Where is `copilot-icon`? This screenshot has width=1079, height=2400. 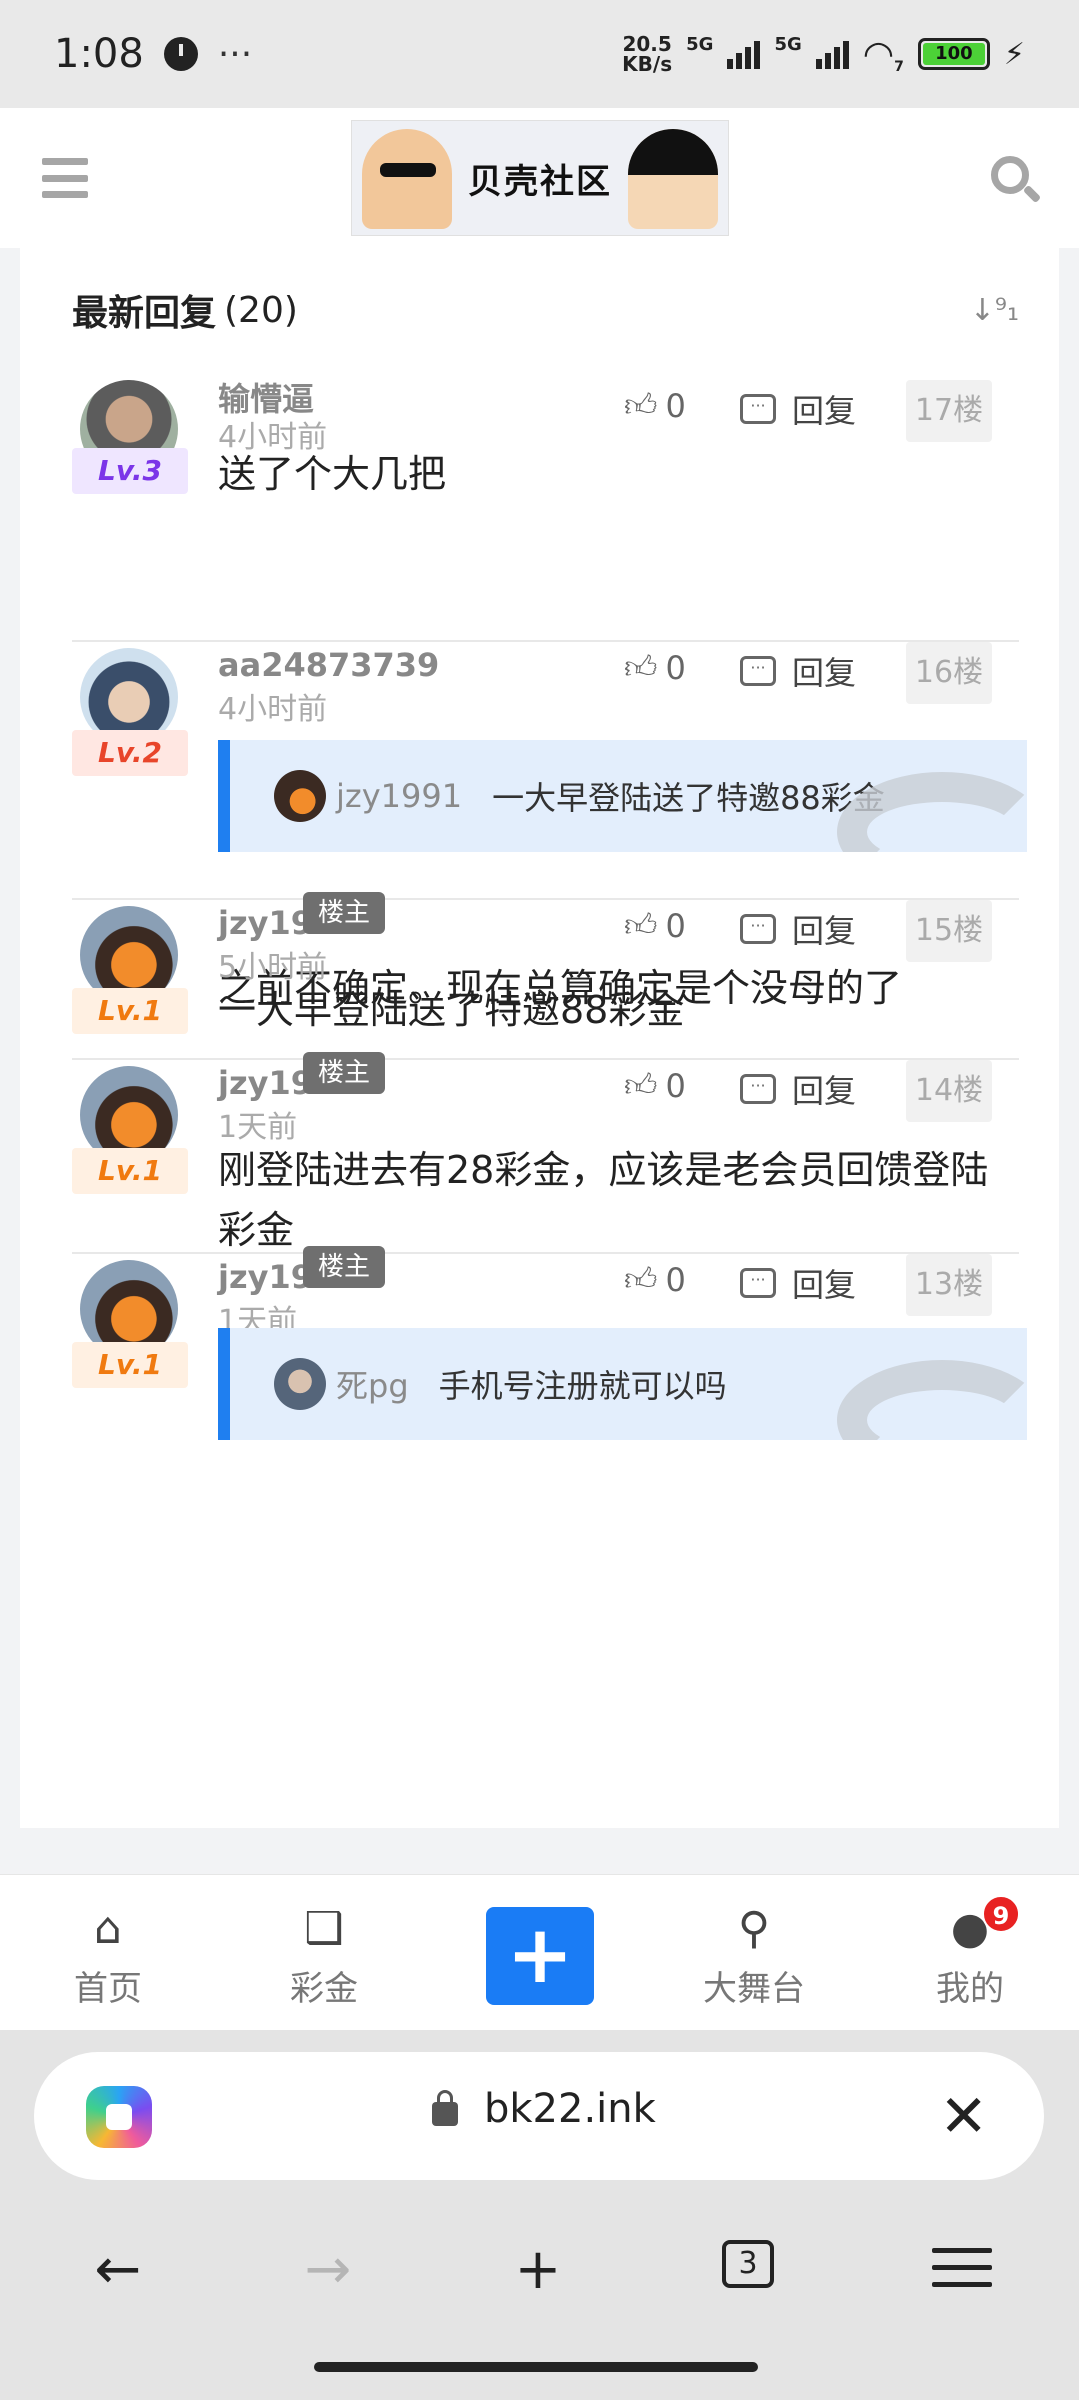 copilot-icon is located at coordinates (119, 2117).